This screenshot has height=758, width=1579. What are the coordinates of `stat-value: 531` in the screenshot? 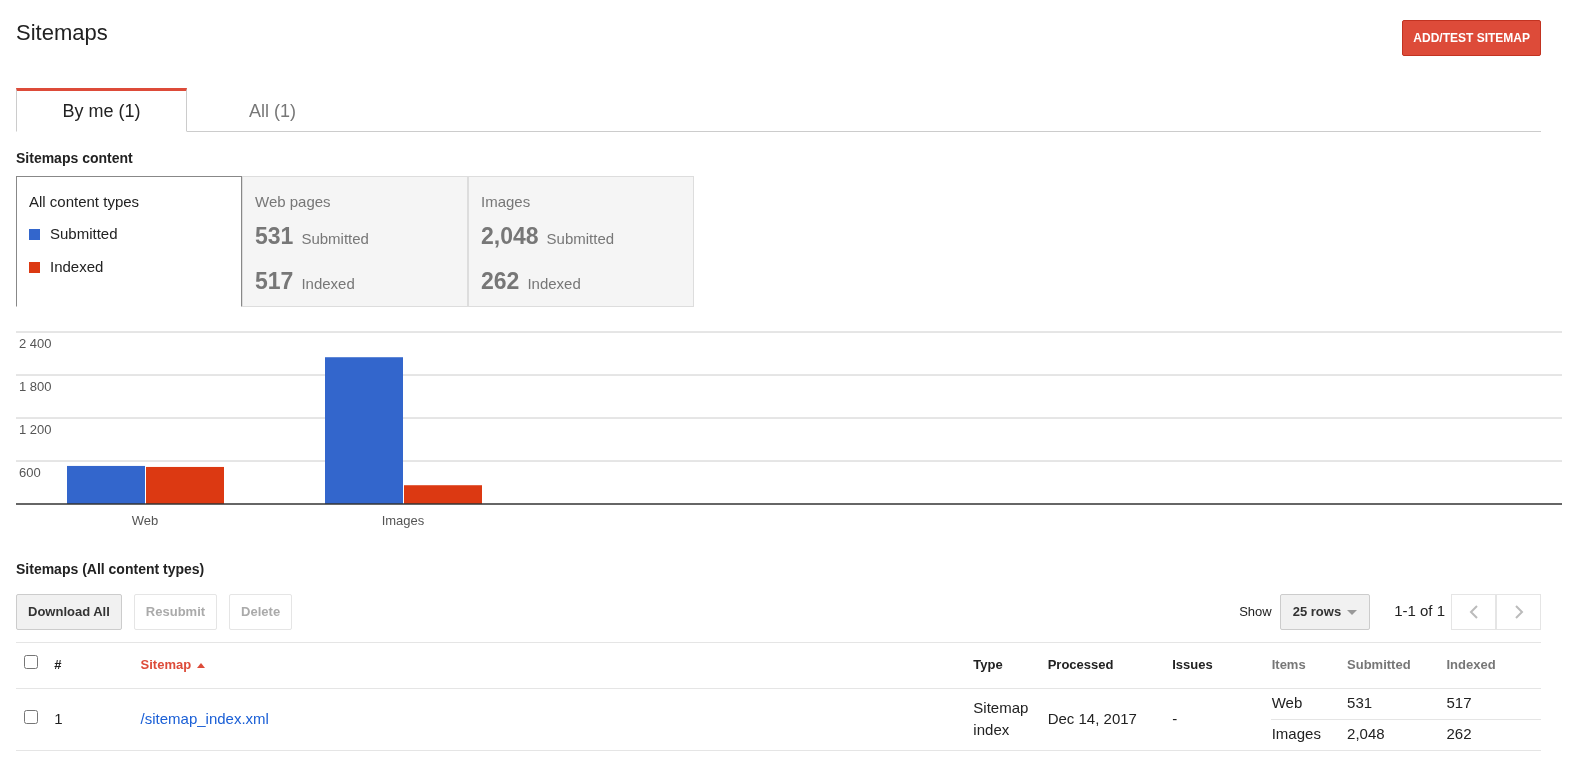 It's located at (274, 237).